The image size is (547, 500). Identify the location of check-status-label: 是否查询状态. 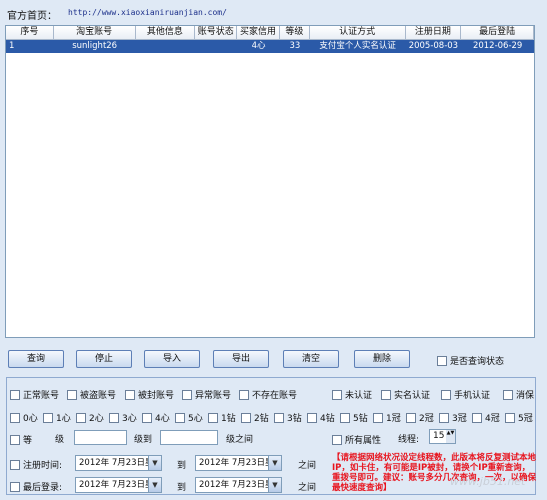
(477, 362).